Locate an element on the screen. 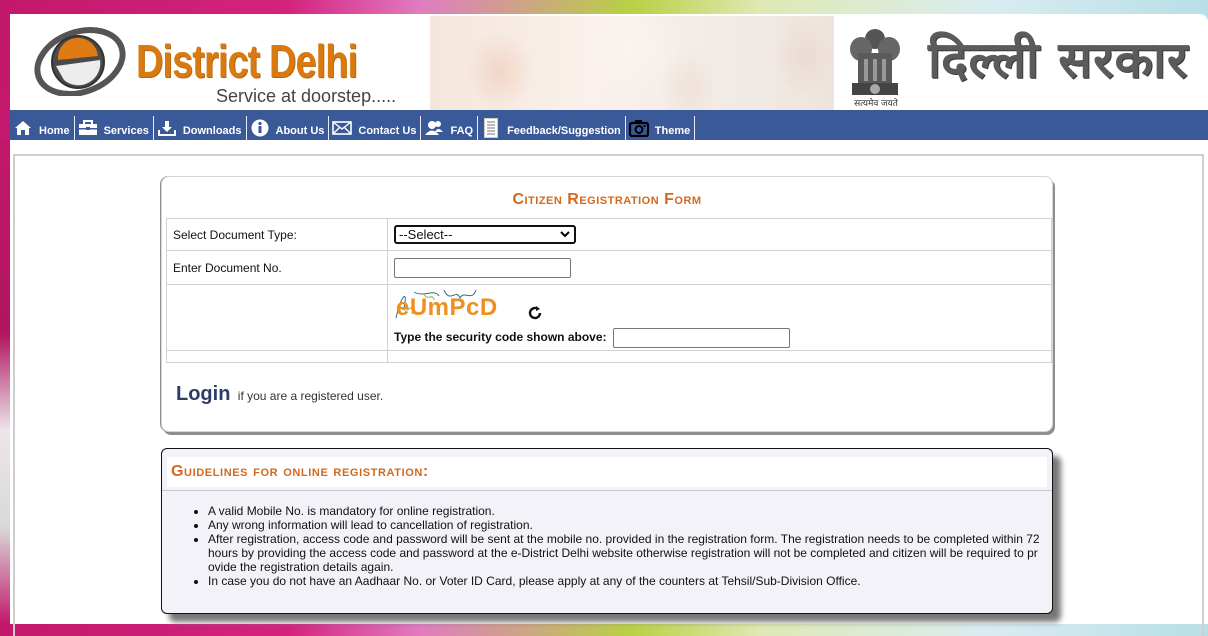  security-code-input is located at coordinates (701, 338).